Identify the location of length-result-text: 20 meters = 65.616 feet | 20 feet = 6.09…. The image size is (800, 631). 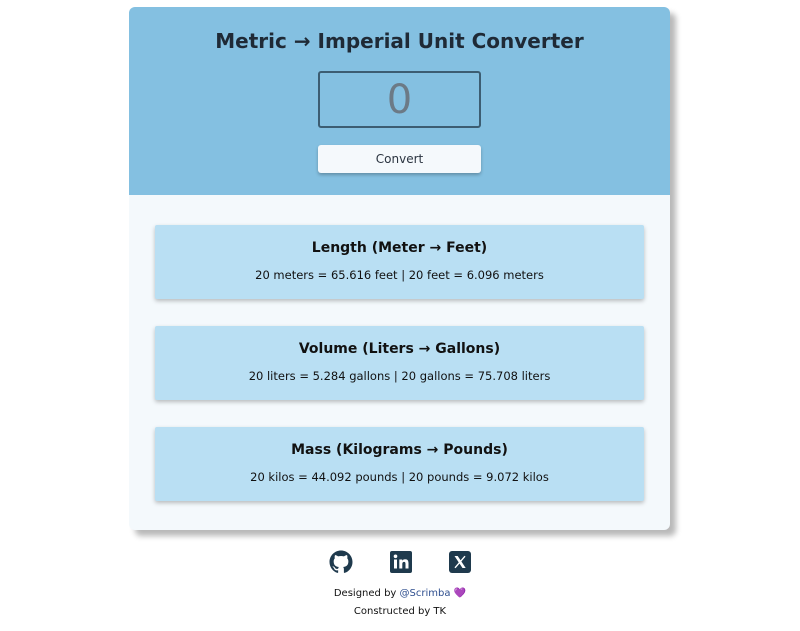
(399, 275).